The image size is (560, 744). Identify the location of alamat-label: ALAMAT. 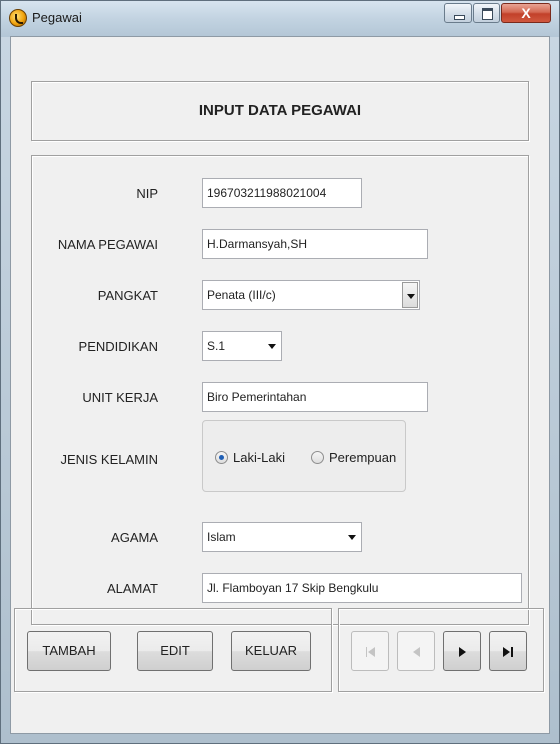
(132, 588).